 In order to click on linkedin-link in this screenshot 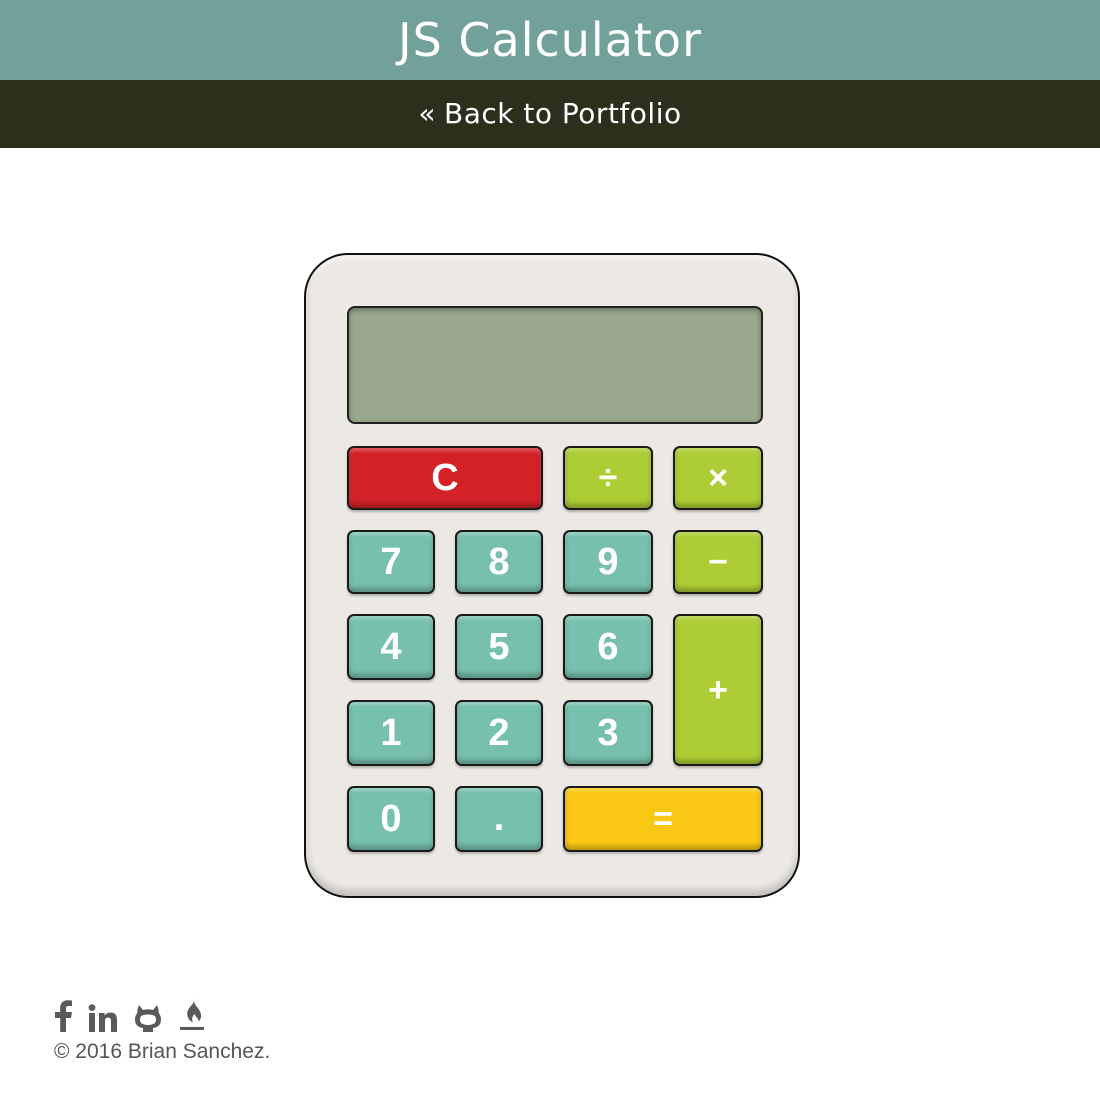, I will do `click(103, 1018)`.